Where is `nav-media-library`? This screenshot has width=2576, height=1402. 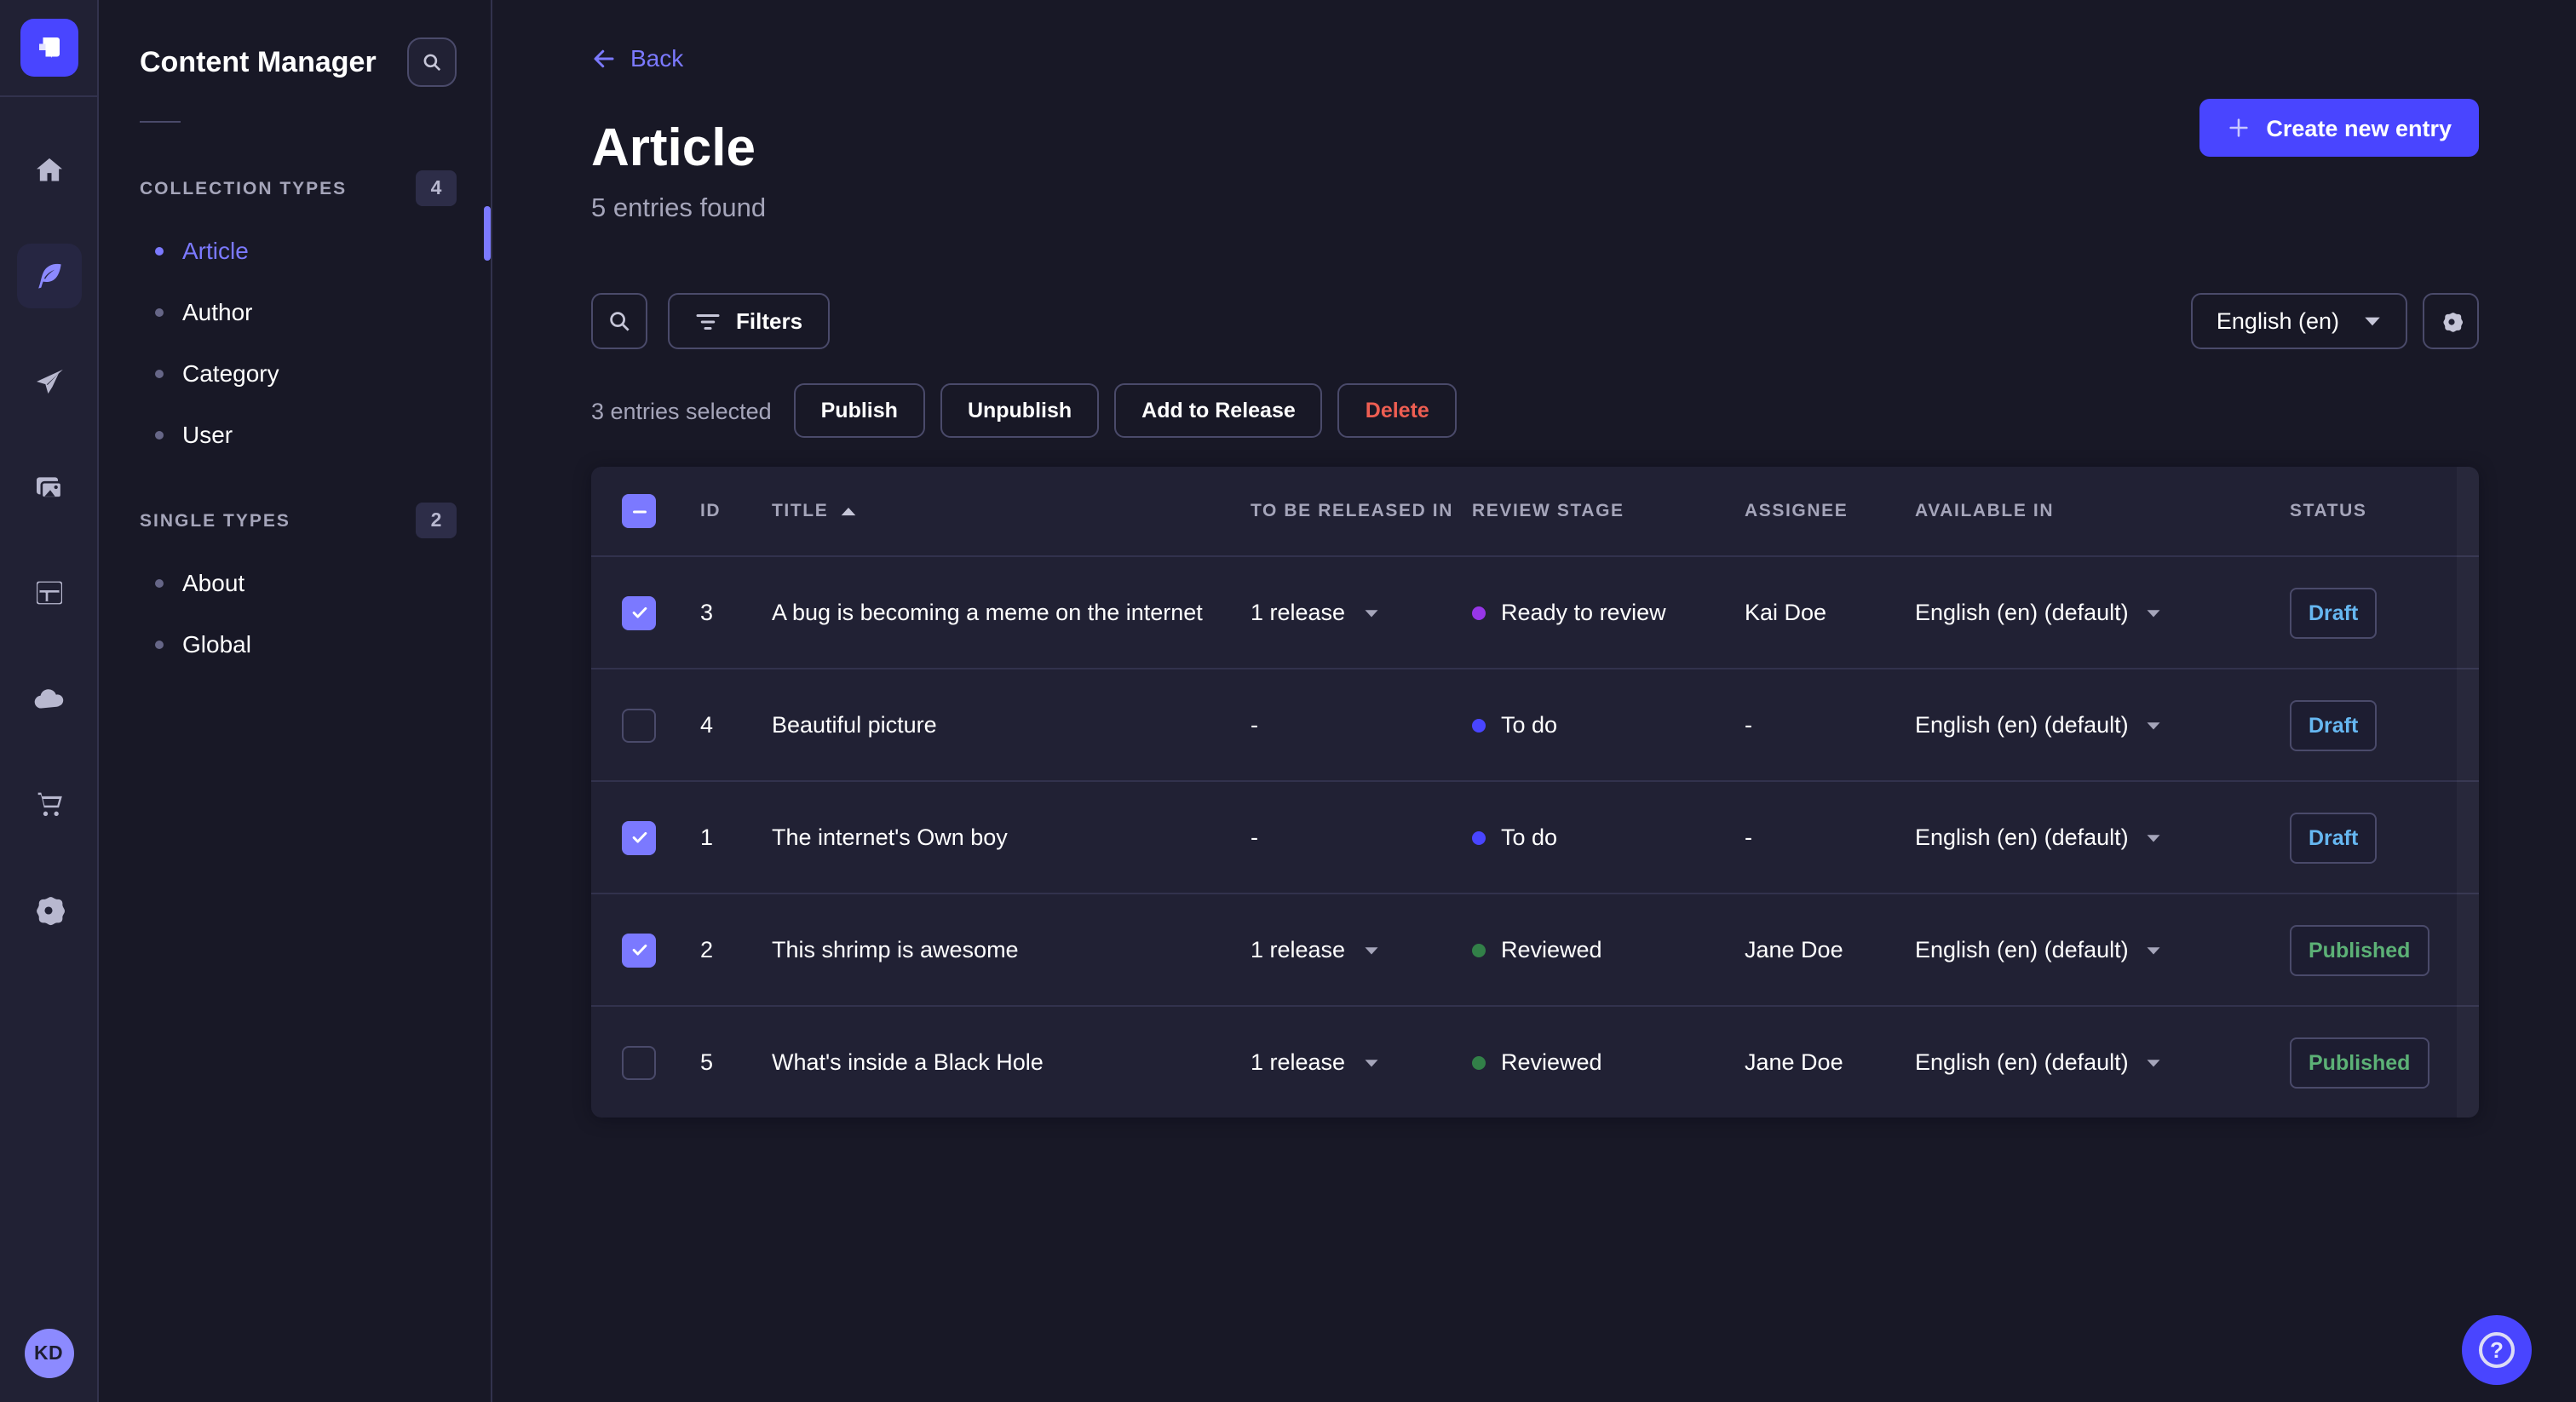
nav-media-library is located at coordinates (49, 488).